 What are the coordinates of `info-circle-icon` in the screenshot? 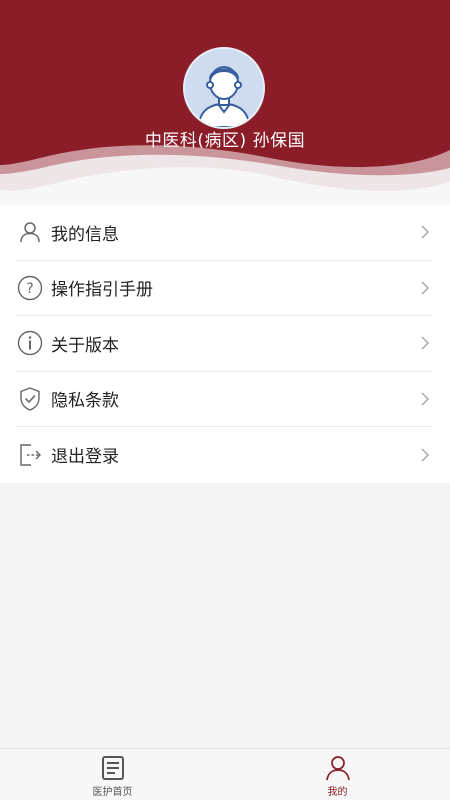 It's located at (30, 343).